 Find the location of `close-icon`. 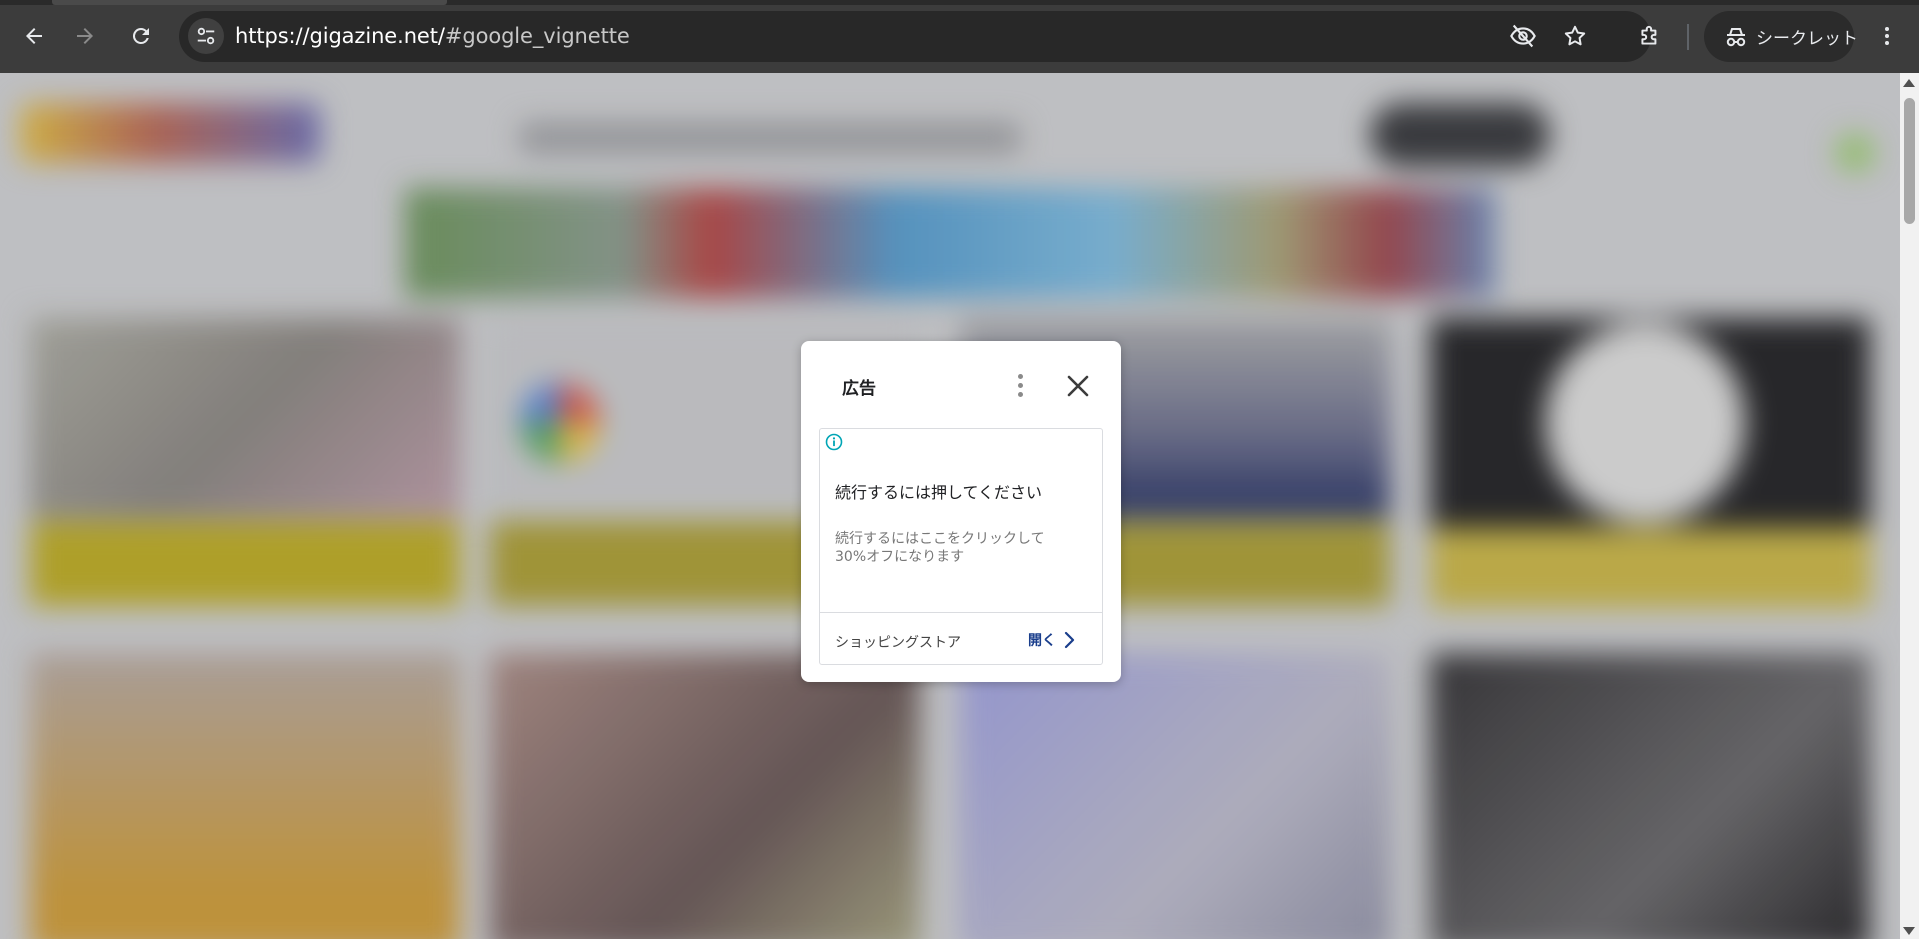

close-icon is located at coordinates (1078, 386).